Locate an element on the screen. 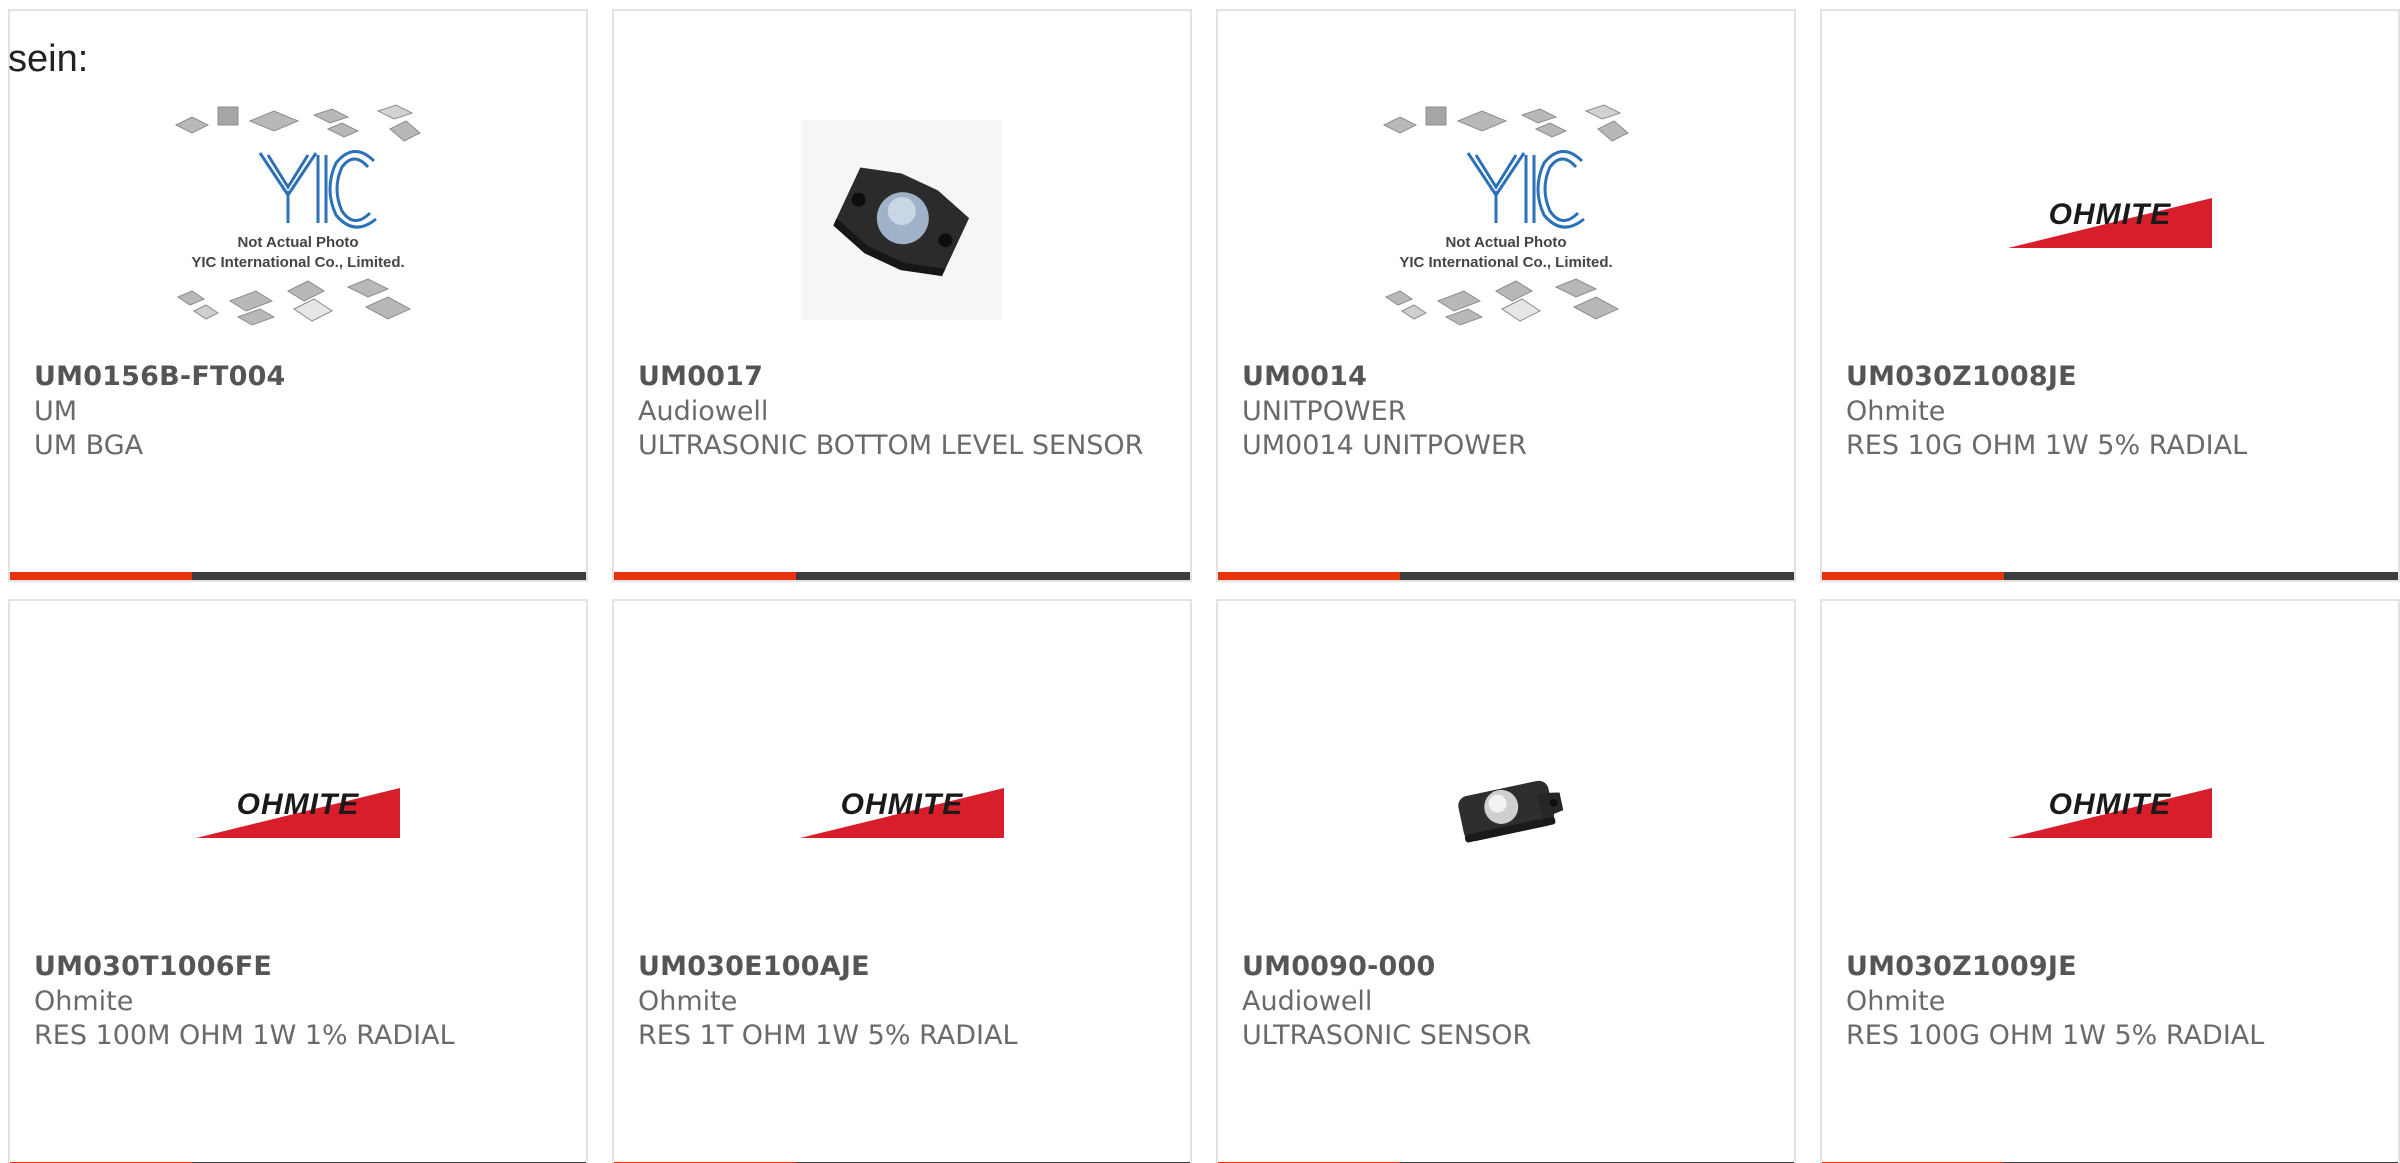  sensor-photo-small-image is located at coordinates (1511, 811).